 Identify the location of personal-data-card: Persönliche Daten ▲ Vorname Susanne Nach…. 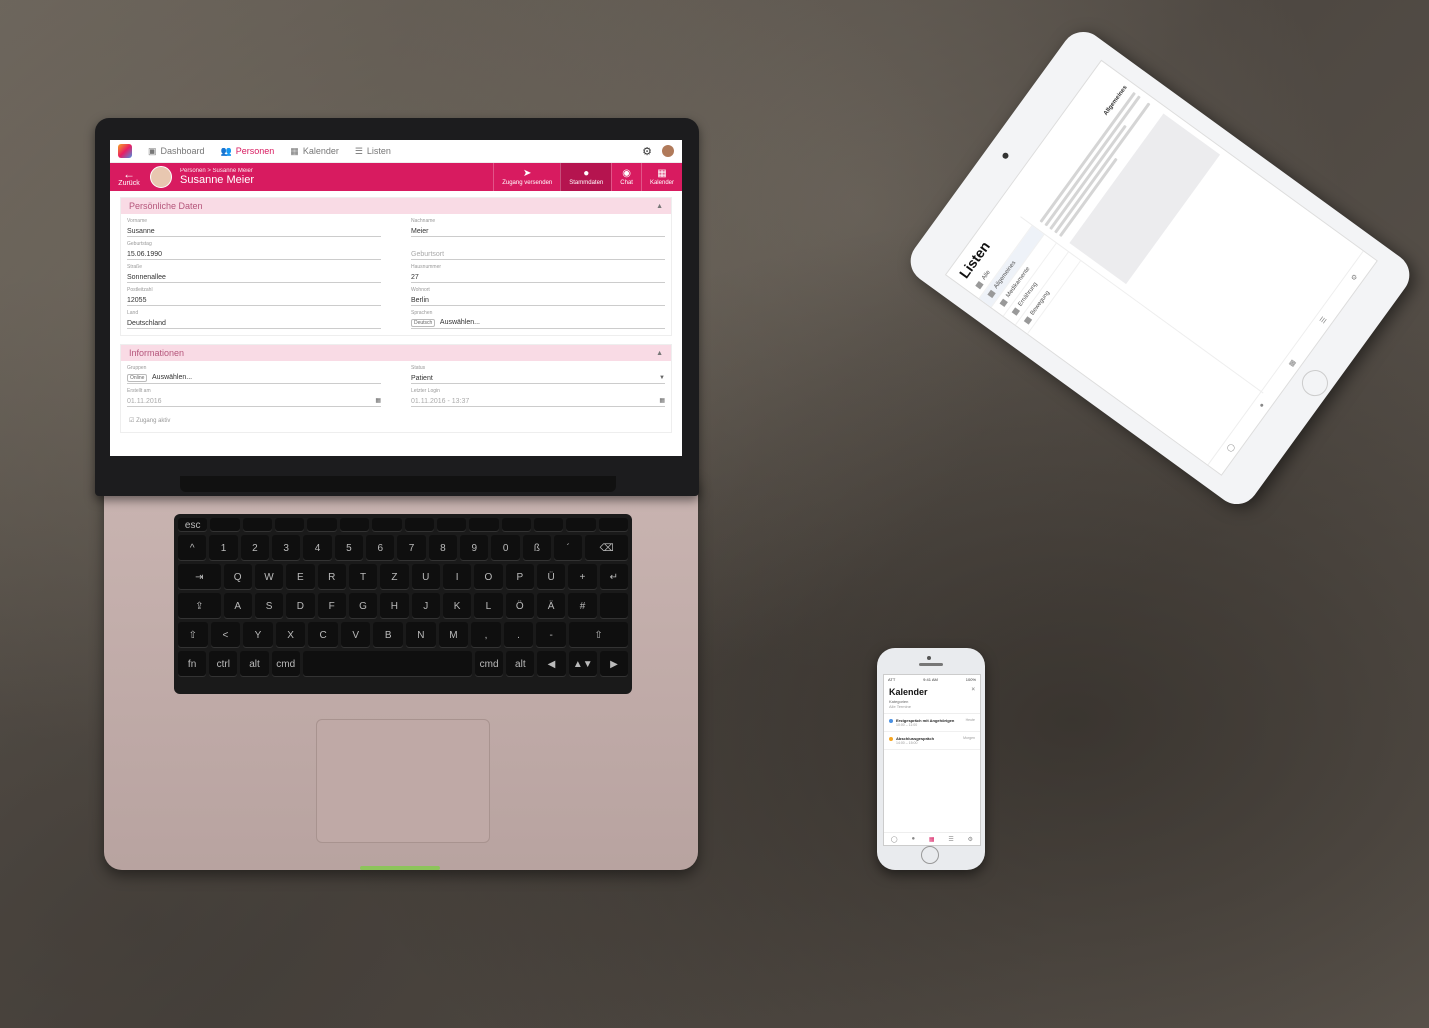
(396, 266).